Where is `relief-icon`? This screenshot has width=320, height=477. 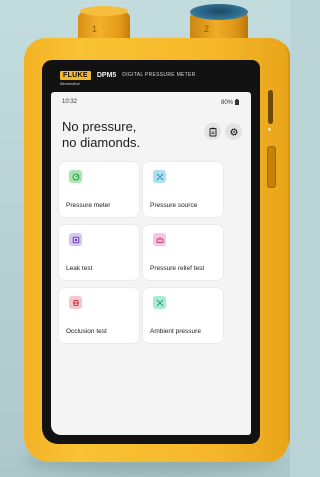 relief-icon is located at coordinates (159, 239).